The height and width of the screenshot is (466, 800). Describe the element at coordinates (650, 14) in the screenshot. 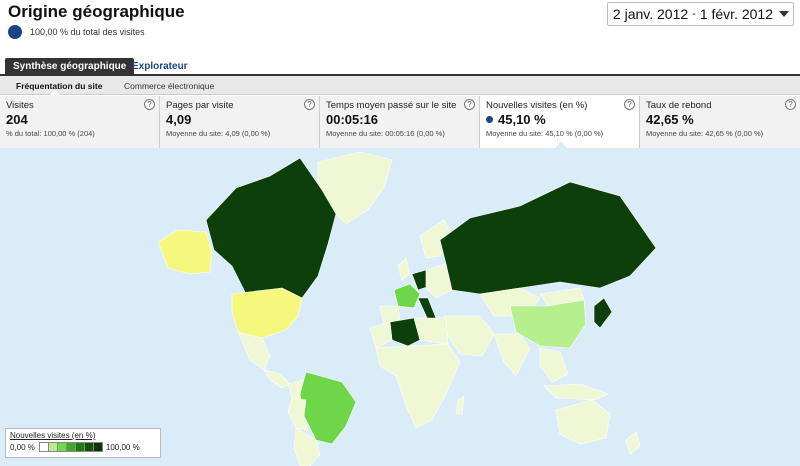

I see `date-range-start: 2 janv. 2012` at that location.